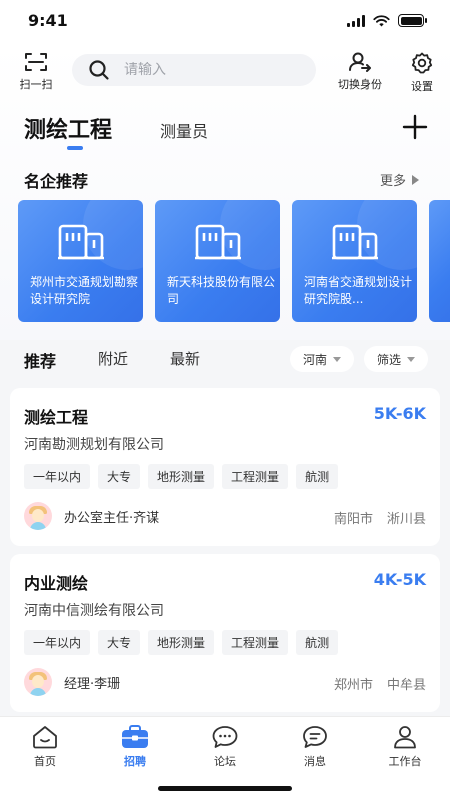 This screenshot has height=800, width=450. What do you see at coordinates (99, 70) in the screenshot?
I see `search-icon` at bounding box center [99, 70].